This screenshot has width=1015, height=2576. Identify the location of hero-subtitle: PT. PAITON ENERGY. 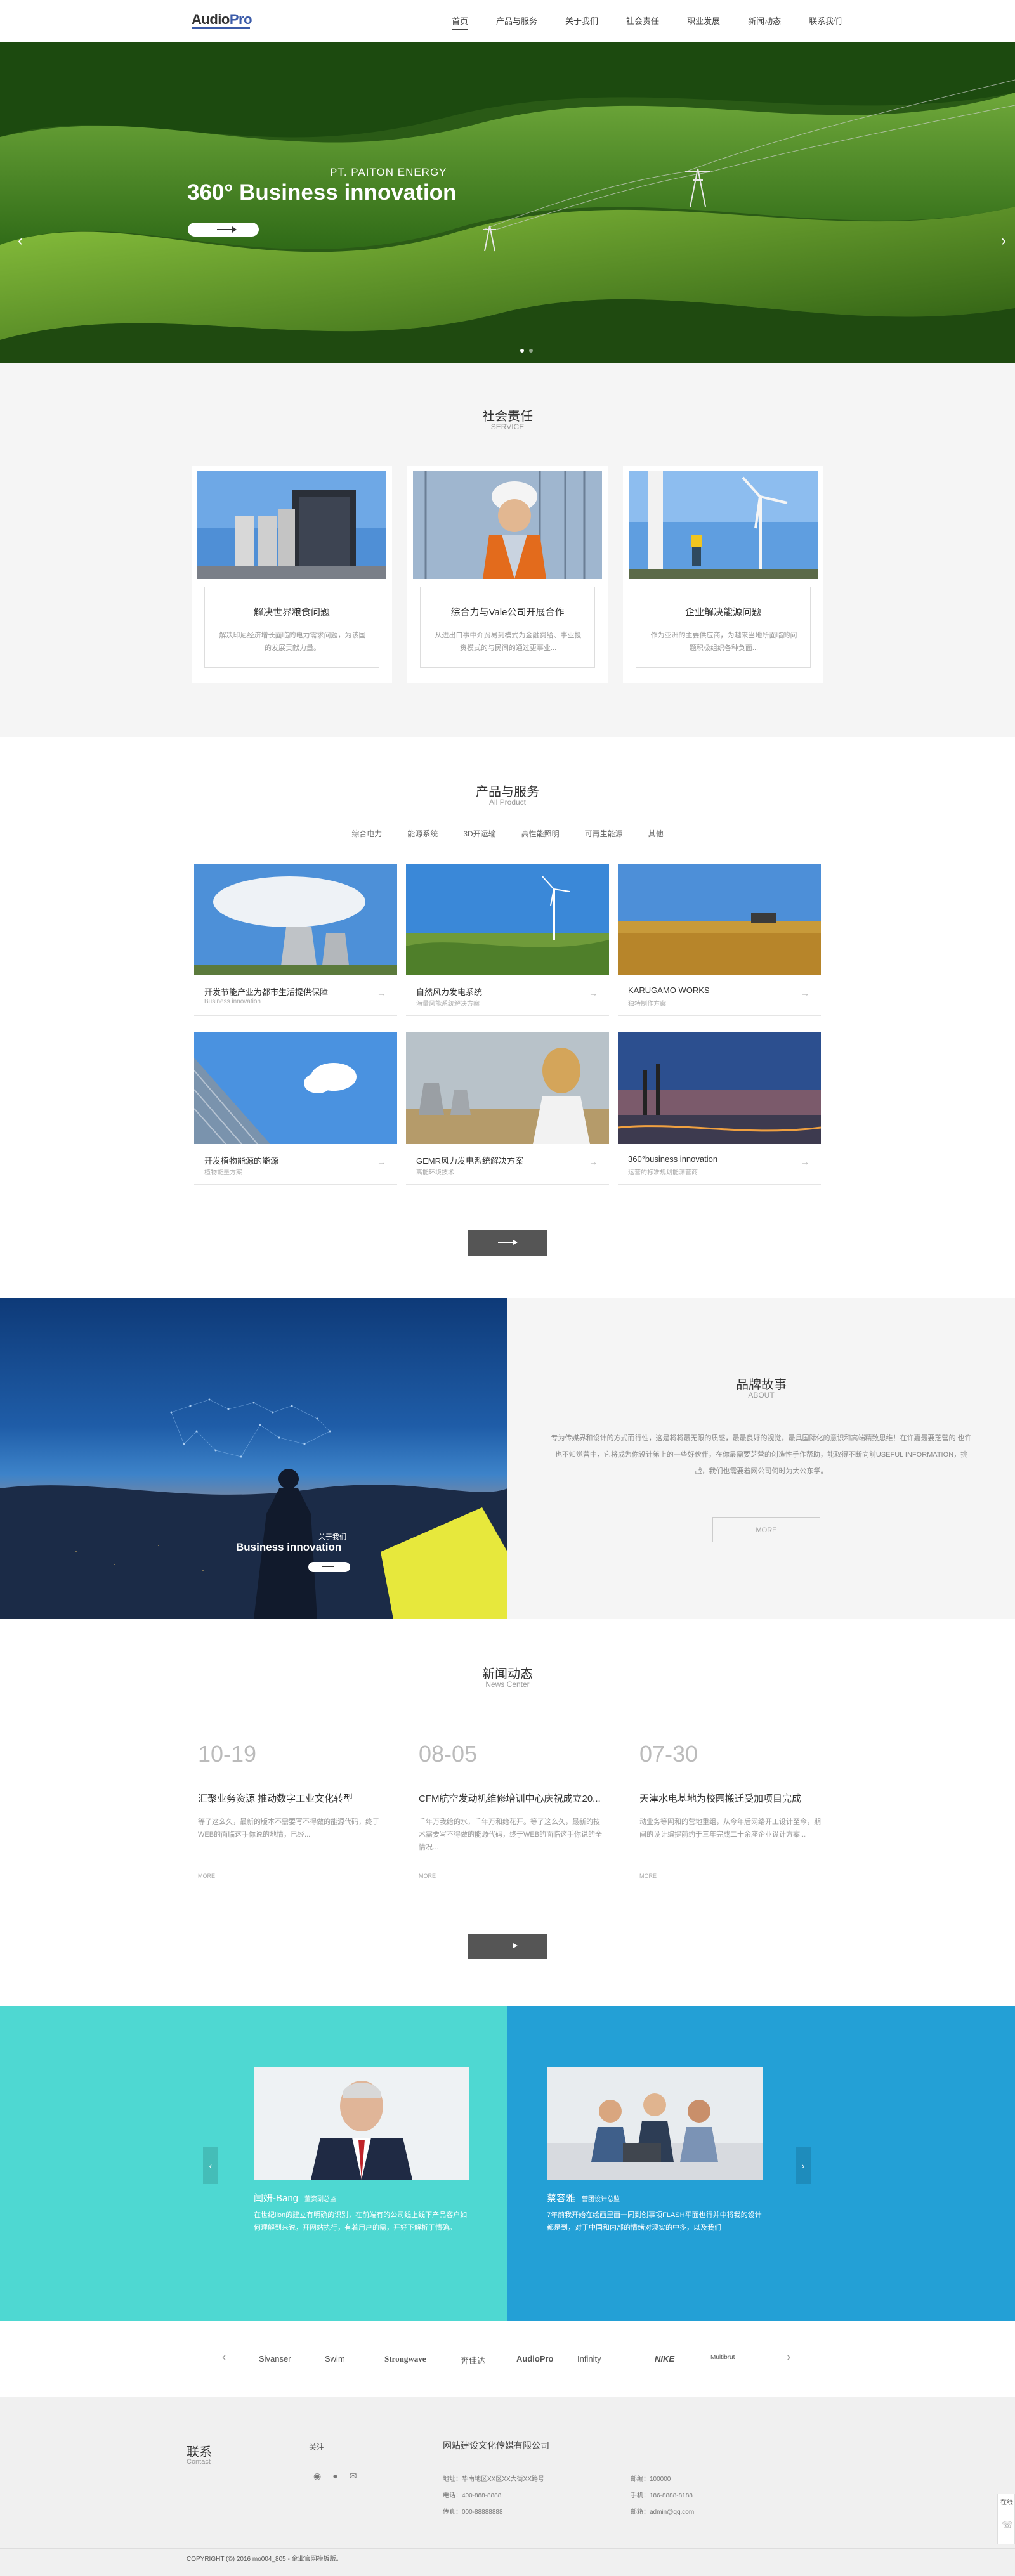
(388, 172).